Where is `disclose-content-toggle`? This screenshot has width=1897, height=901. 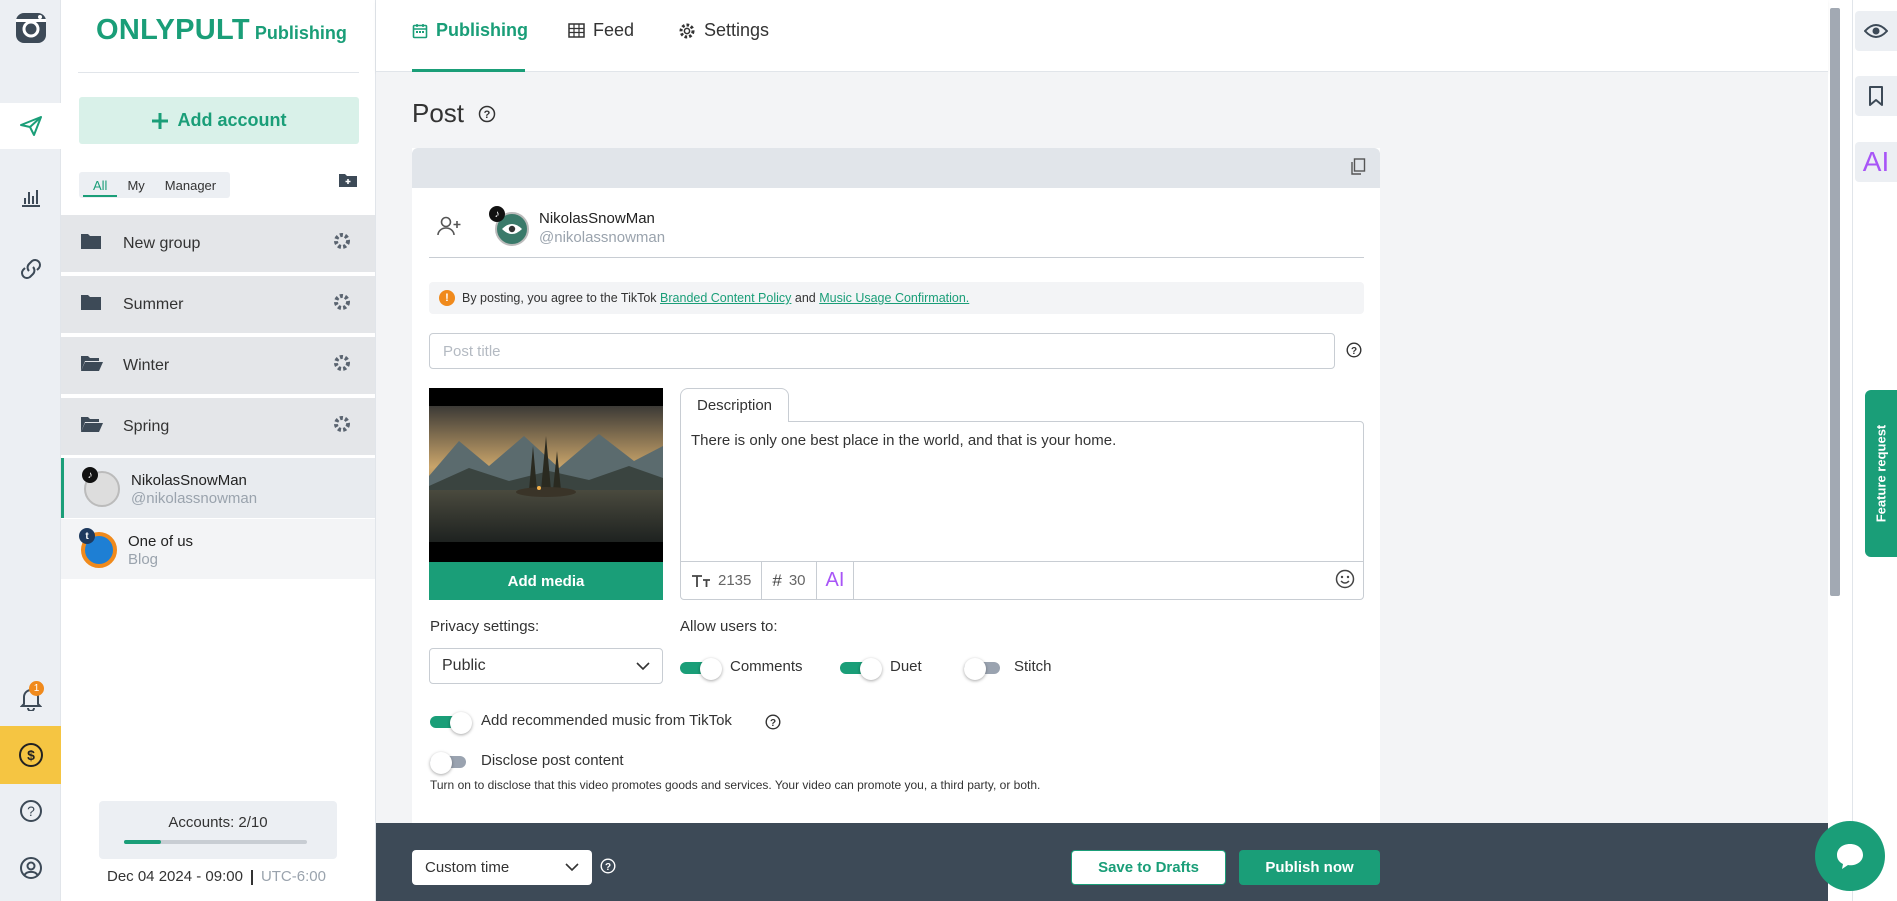 disclose-content-toggle is located at coordinates (450, 763).